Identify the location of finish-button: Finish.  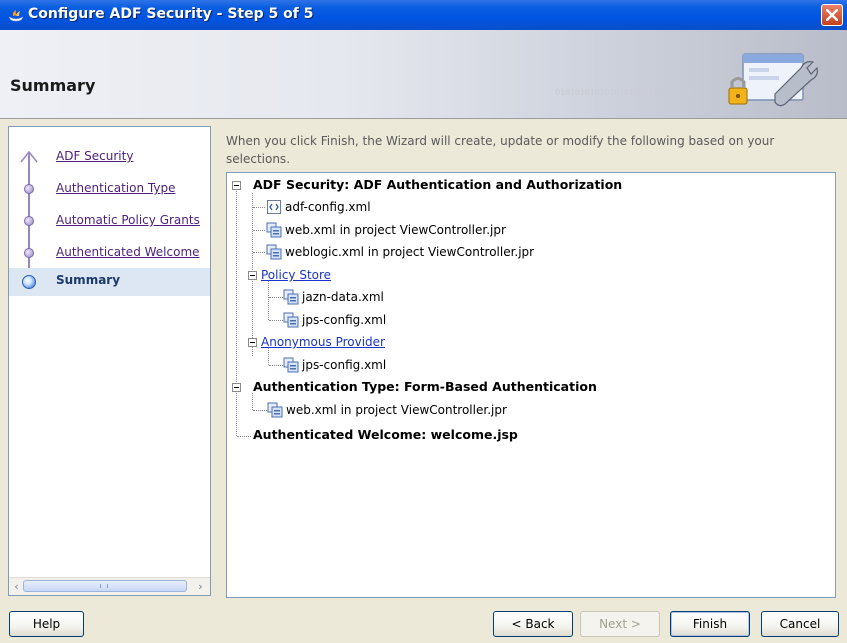
(710, 624).